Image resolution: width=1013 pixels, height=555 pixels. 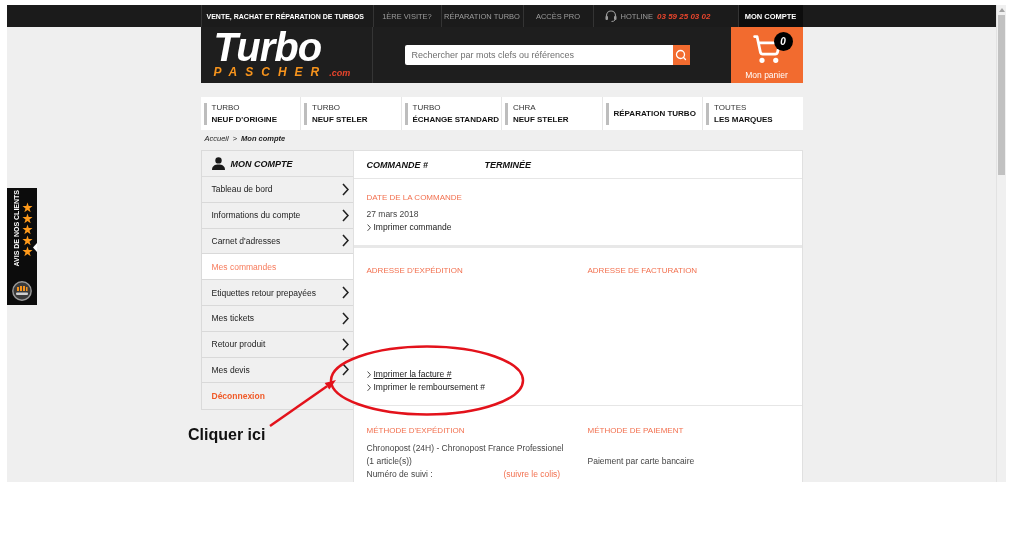 What do you see at coordinates (277, 190) in the screenshot?
I see `sidebar-item: Tableau de bord` at bounding box center [277, 190].